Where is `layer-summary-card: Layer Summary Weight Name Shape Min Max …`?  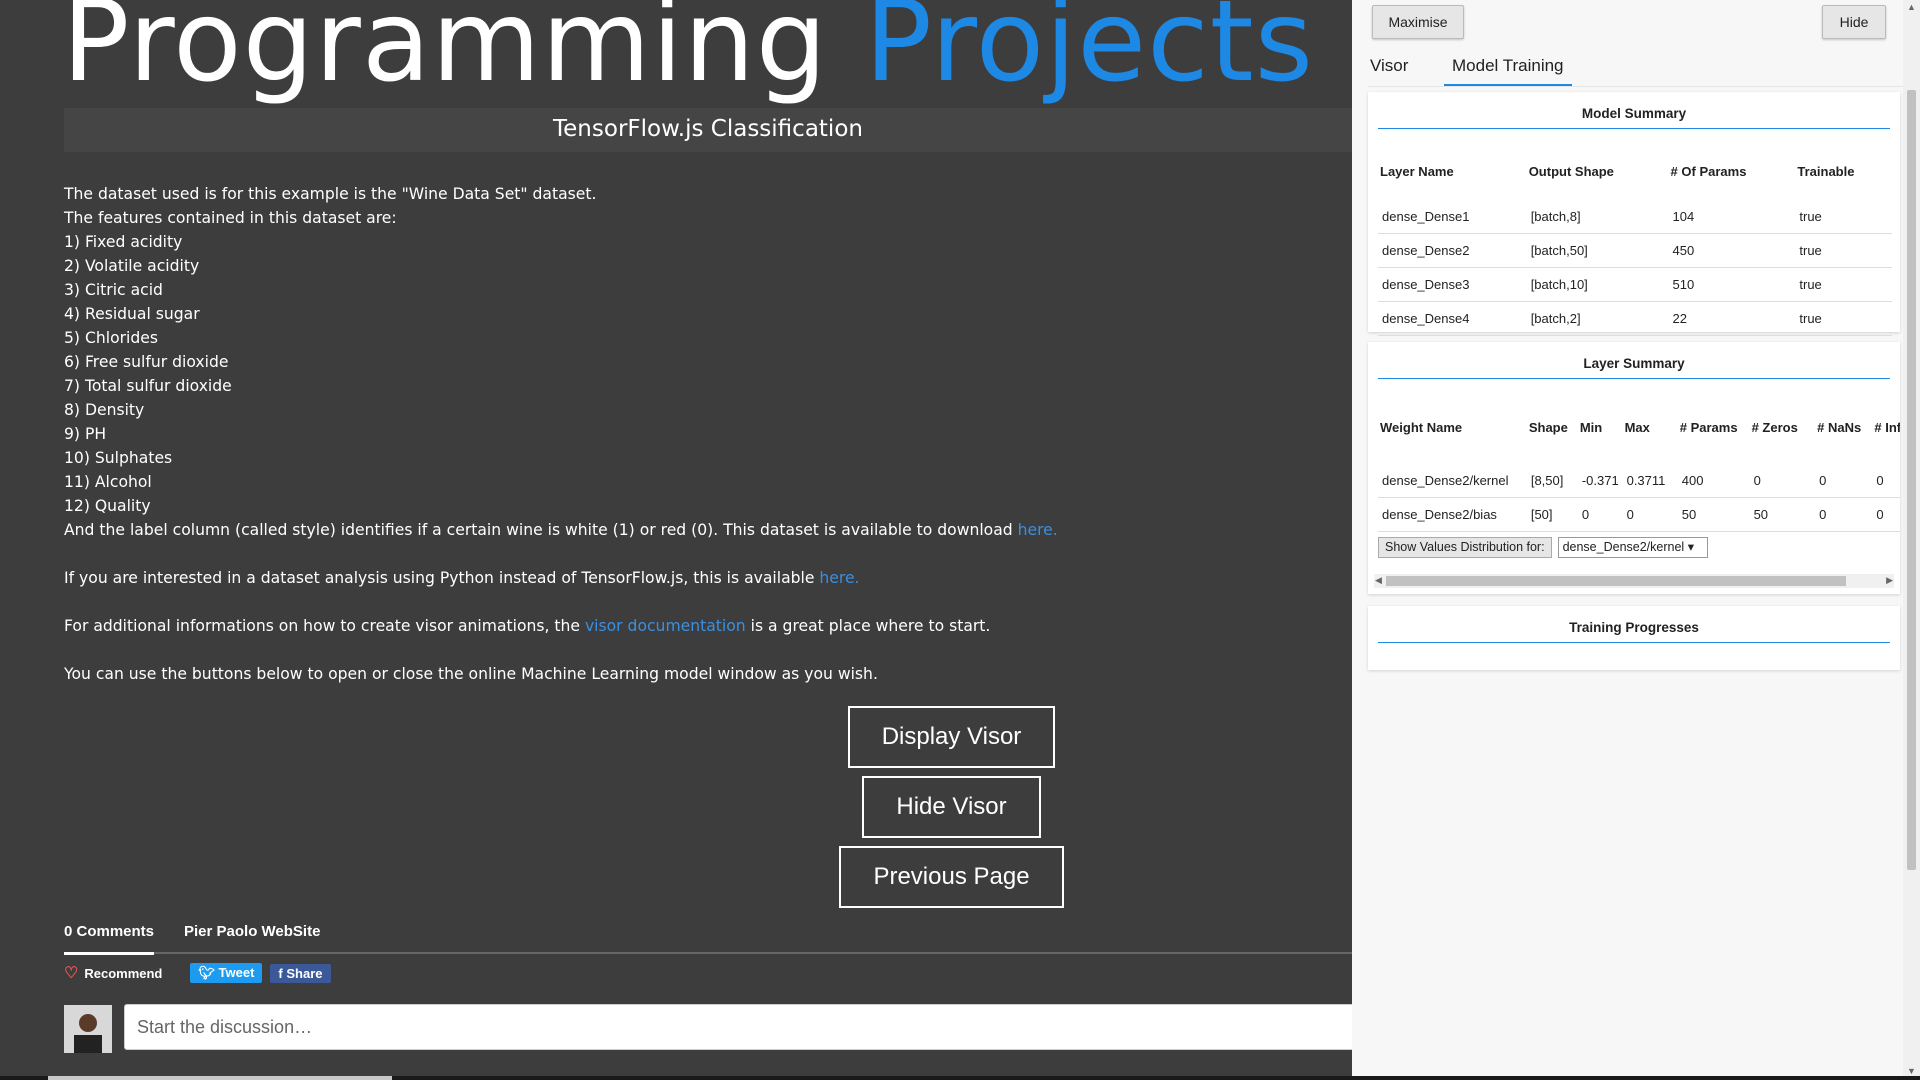 layer-summary-card: Layer Summary Weight Name Shape Min Max … is located at coordinates (1634, 468).